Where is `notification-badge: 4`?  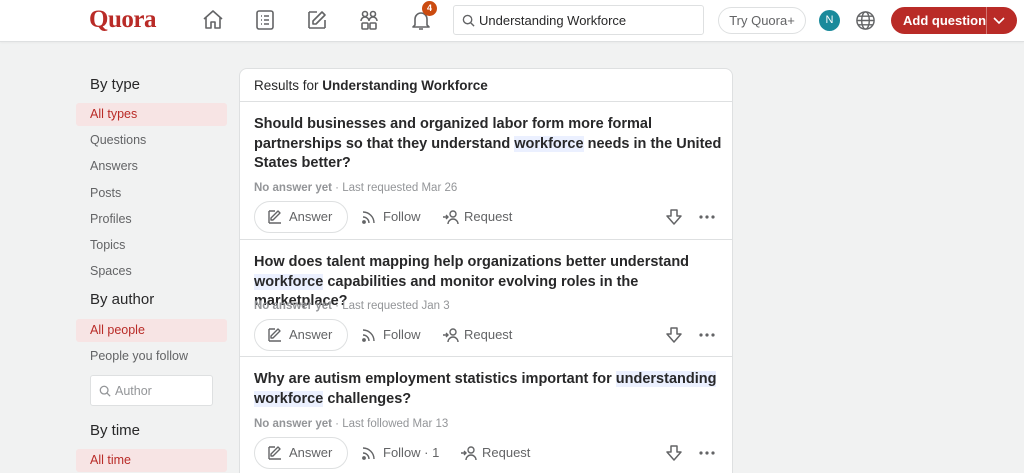
notification-badge: 4 is located at coordinates (429, 8).